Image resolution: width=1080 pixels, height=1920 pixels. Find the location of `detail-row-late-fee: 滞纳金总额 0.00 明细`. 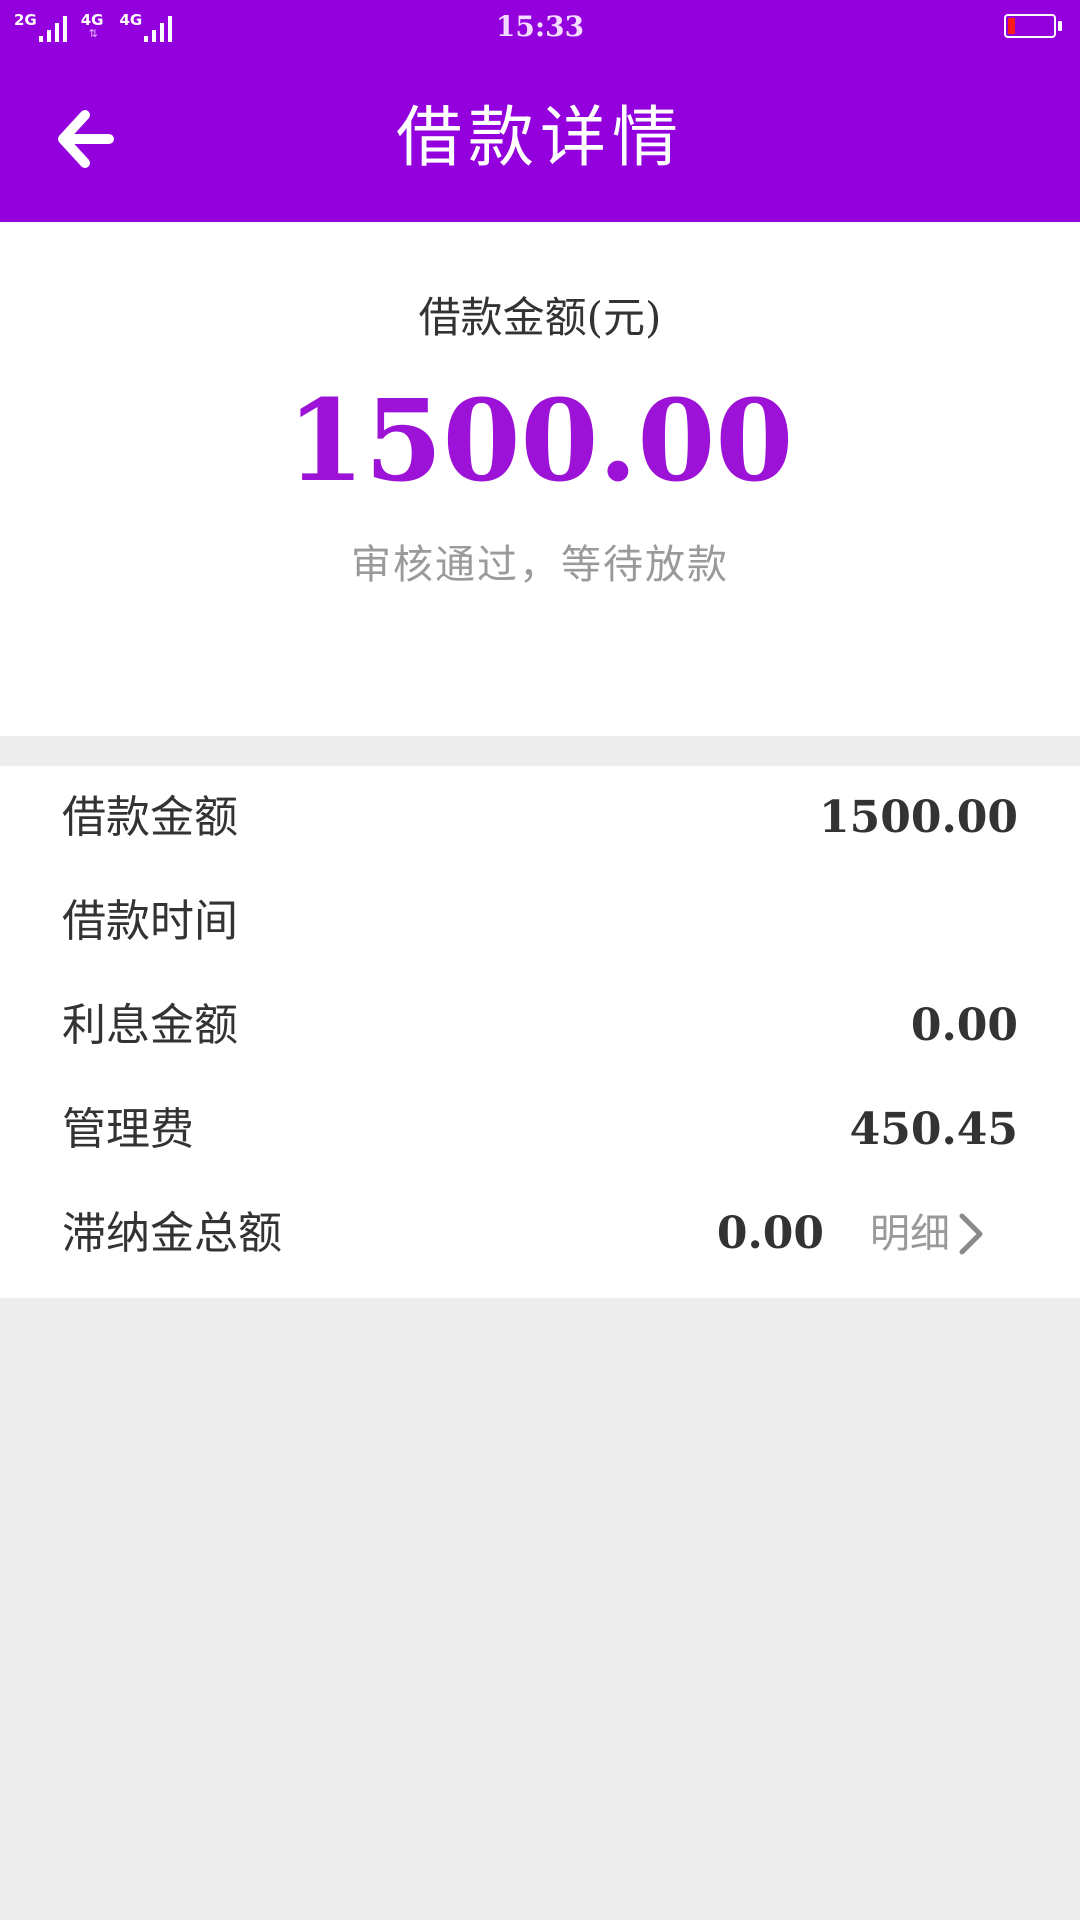

detail-row-late-fee: 滞纳金总额 0.00 明细 is located at coordinates (540, 1234).